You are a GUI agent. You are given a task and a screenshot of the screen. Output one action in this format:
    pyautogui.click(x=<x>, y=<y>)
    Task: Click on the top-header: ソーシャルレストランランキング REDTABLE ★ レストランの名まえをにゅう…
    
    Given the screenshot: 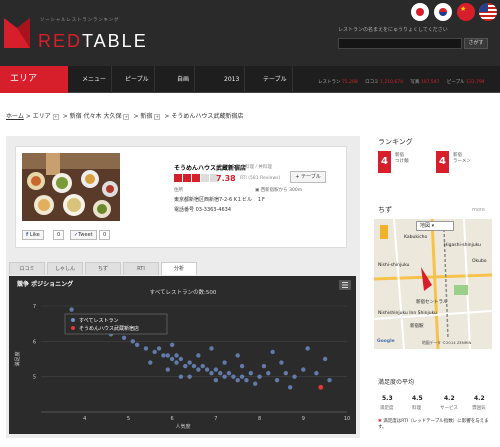 What is the action you would take?
    pyautogui.click(x=250, y=33)
    